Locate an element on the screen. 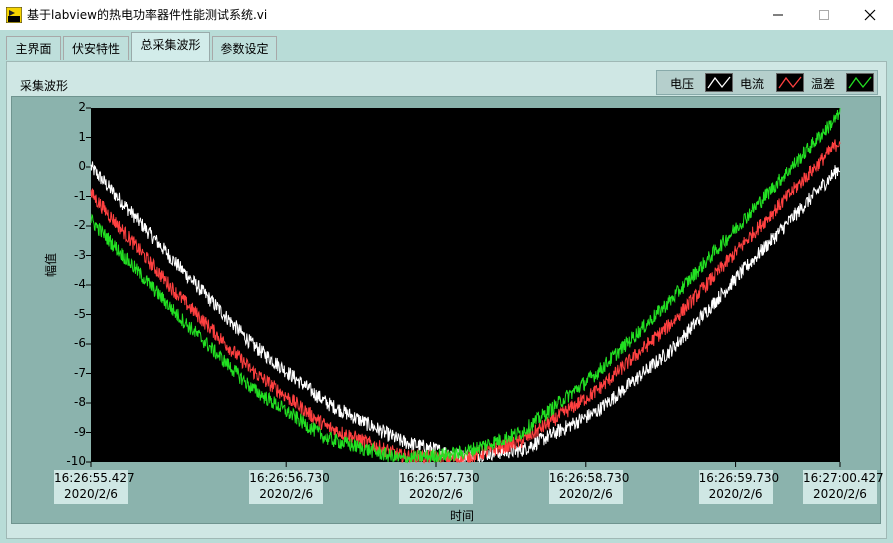 The image size is (893, 543). y-tick-label: -7 is located at coordinates (80, 372).